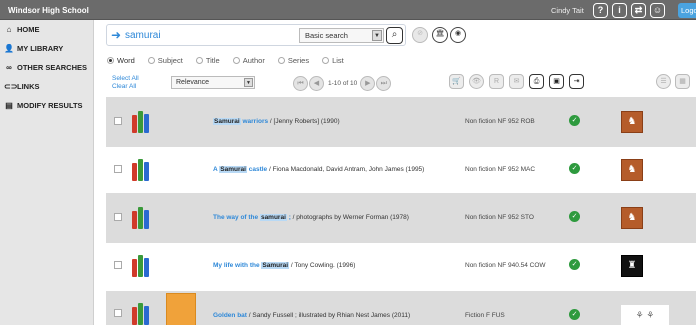 The width and height of the screenshot is (696, 325). What do you see at coordinates (240, 169) in the screenshot?
I see `title-link: A Samurai castle` at bounding box center [240, 169].